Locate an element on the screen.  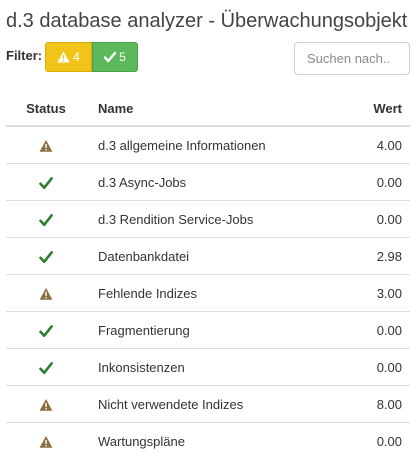
filter-ok-button: 5 is located at coordinates (115, 57).